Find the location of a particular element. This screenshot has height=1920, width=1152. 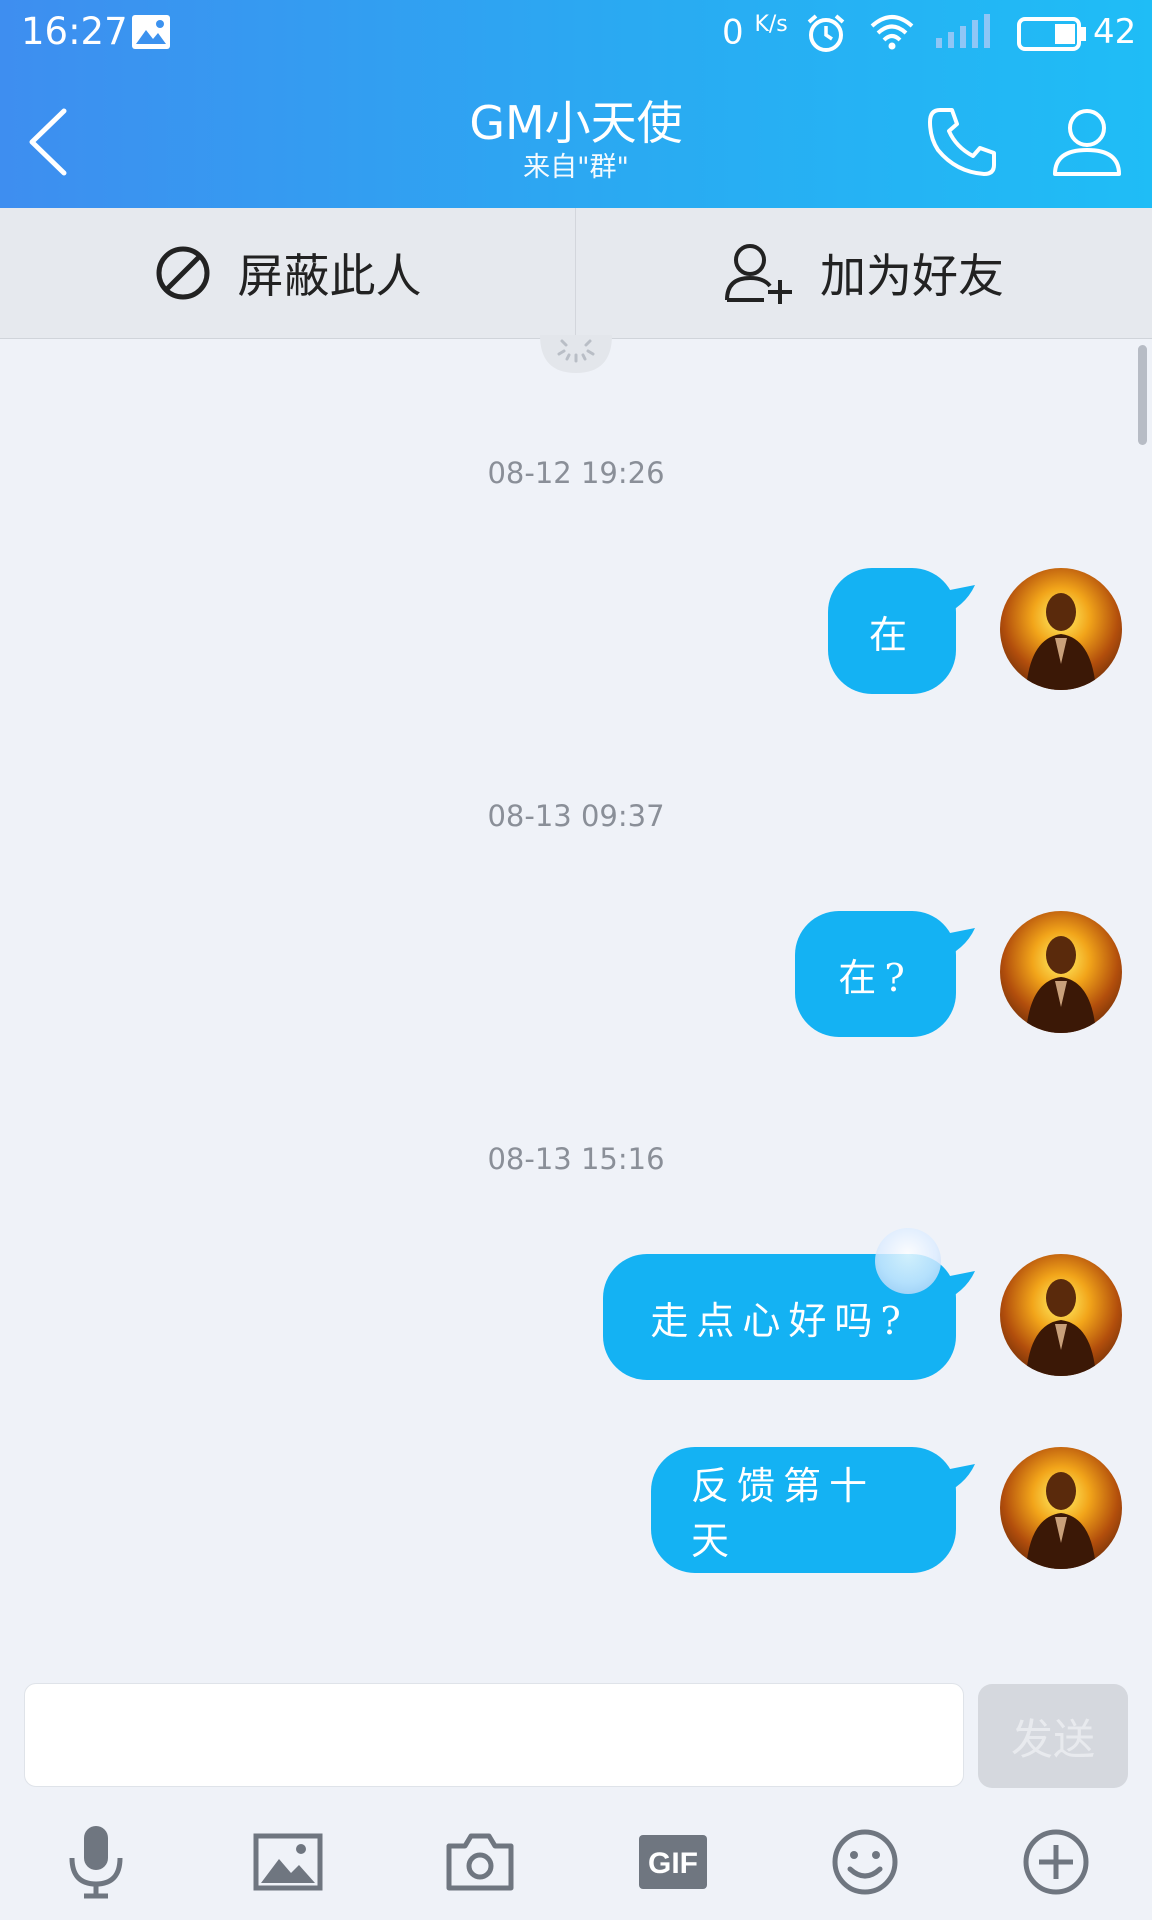

battery-icon is located at coordinates (1052, 36).